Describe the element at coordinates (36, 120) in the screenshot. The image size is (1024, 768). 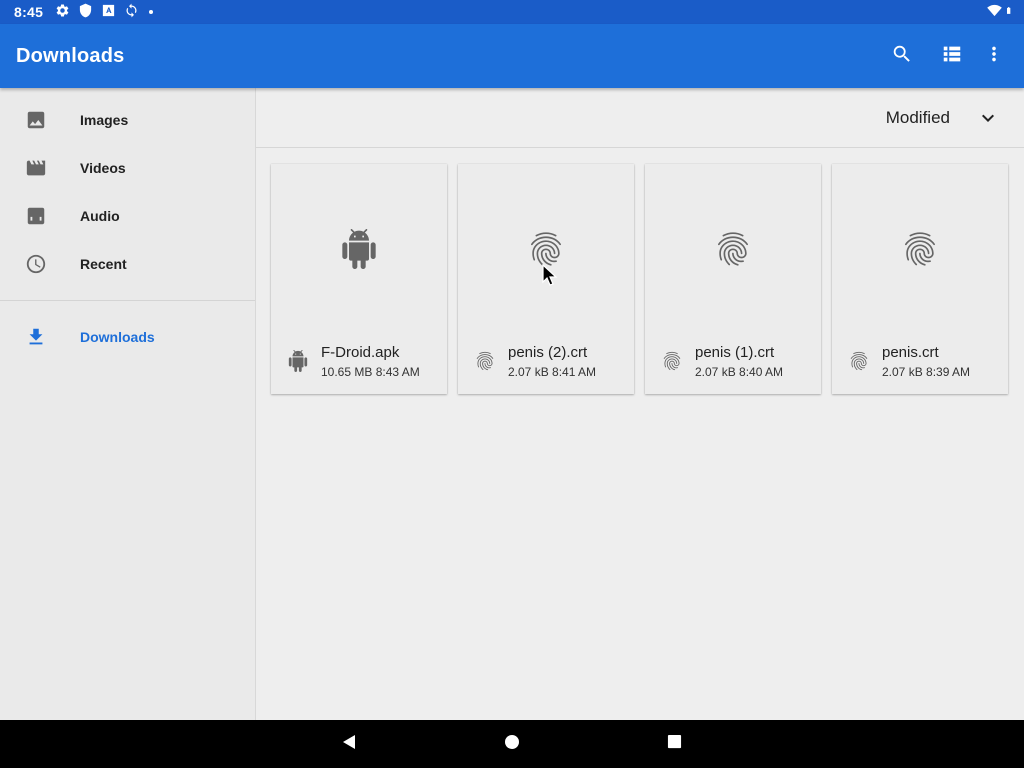
I see `image-icon` at that location.